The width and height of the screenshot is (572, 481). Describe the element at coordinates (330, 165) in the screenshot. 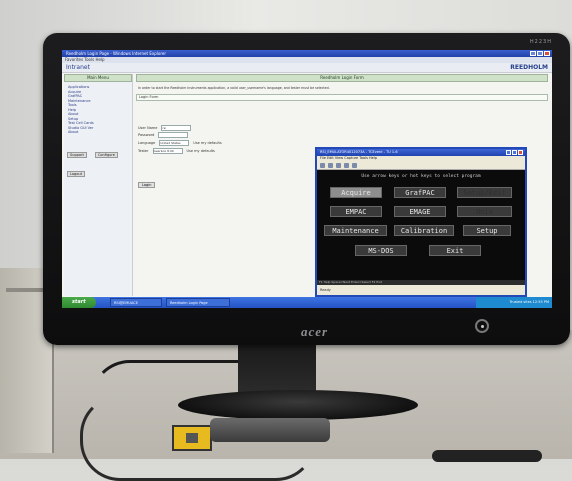

I see `save-icon` at that location.